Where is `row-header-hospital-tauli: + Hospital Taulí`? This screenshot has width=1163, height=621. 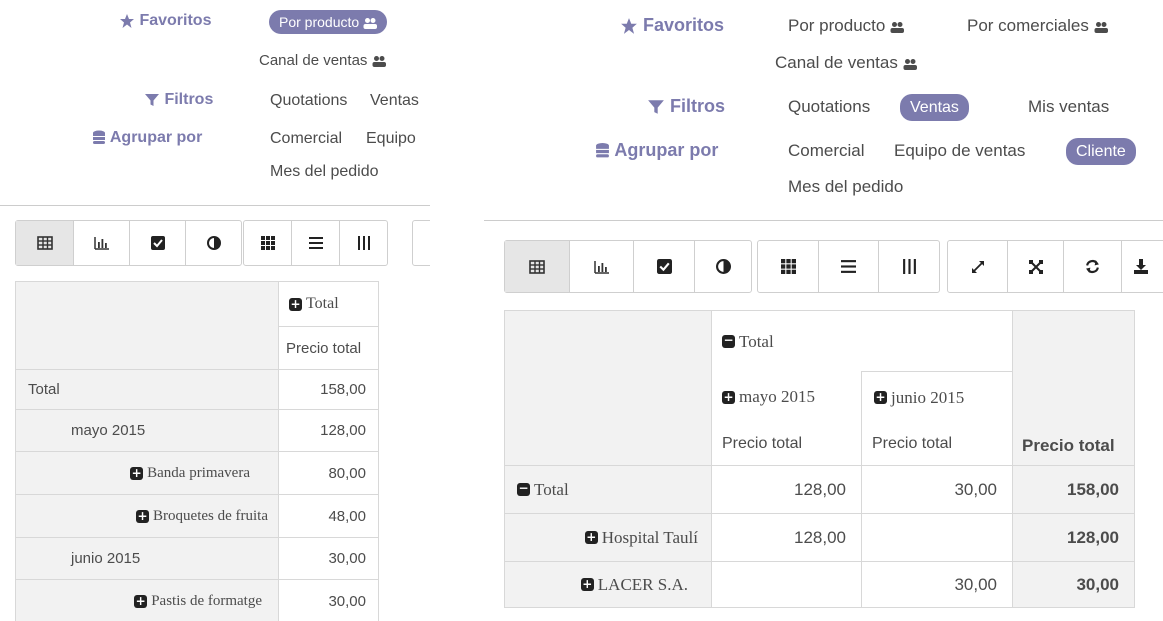 row-header-hospital-tauli: + Hospital Taulí is located at coordinates (608, 537).